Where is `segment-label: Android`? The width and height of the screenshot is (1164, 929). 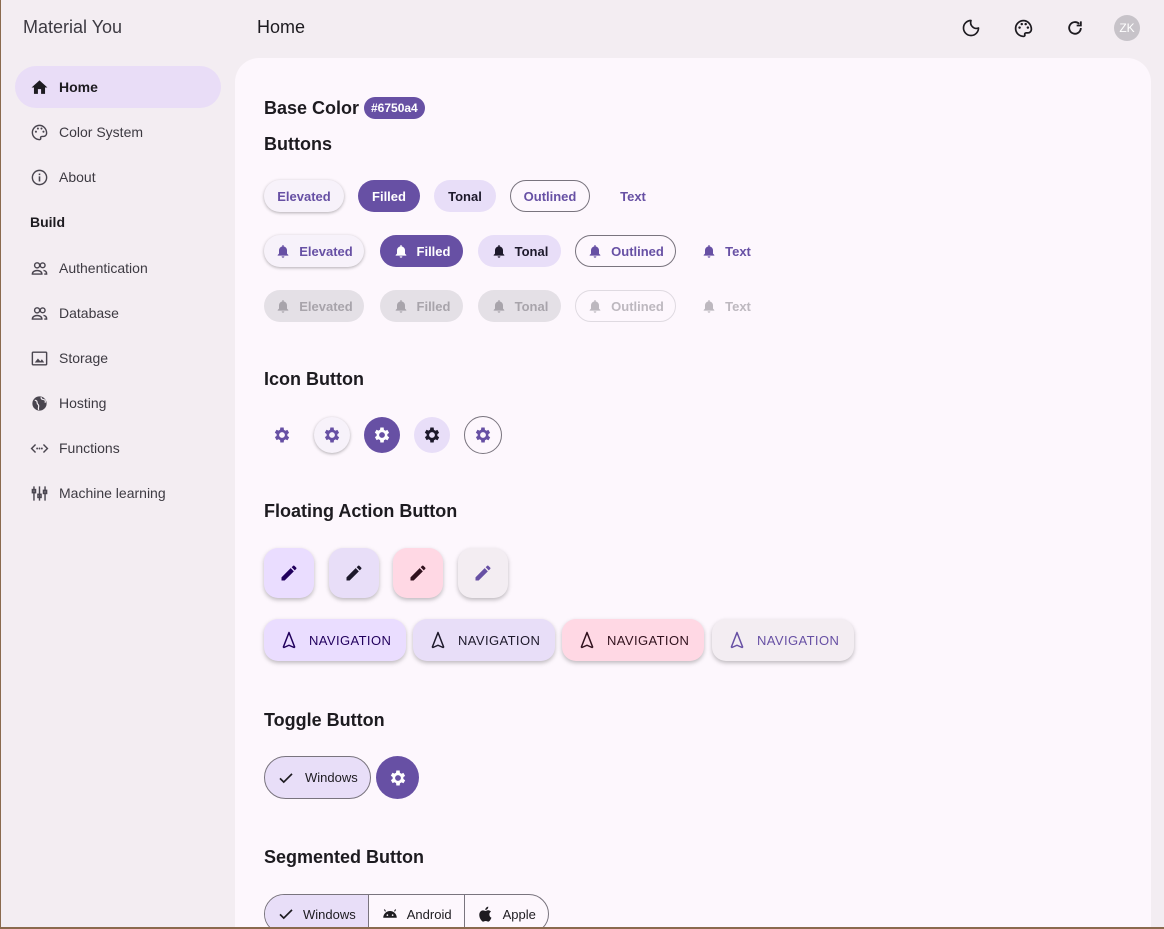 segment-label: Android is located at coordinates (429, 914).